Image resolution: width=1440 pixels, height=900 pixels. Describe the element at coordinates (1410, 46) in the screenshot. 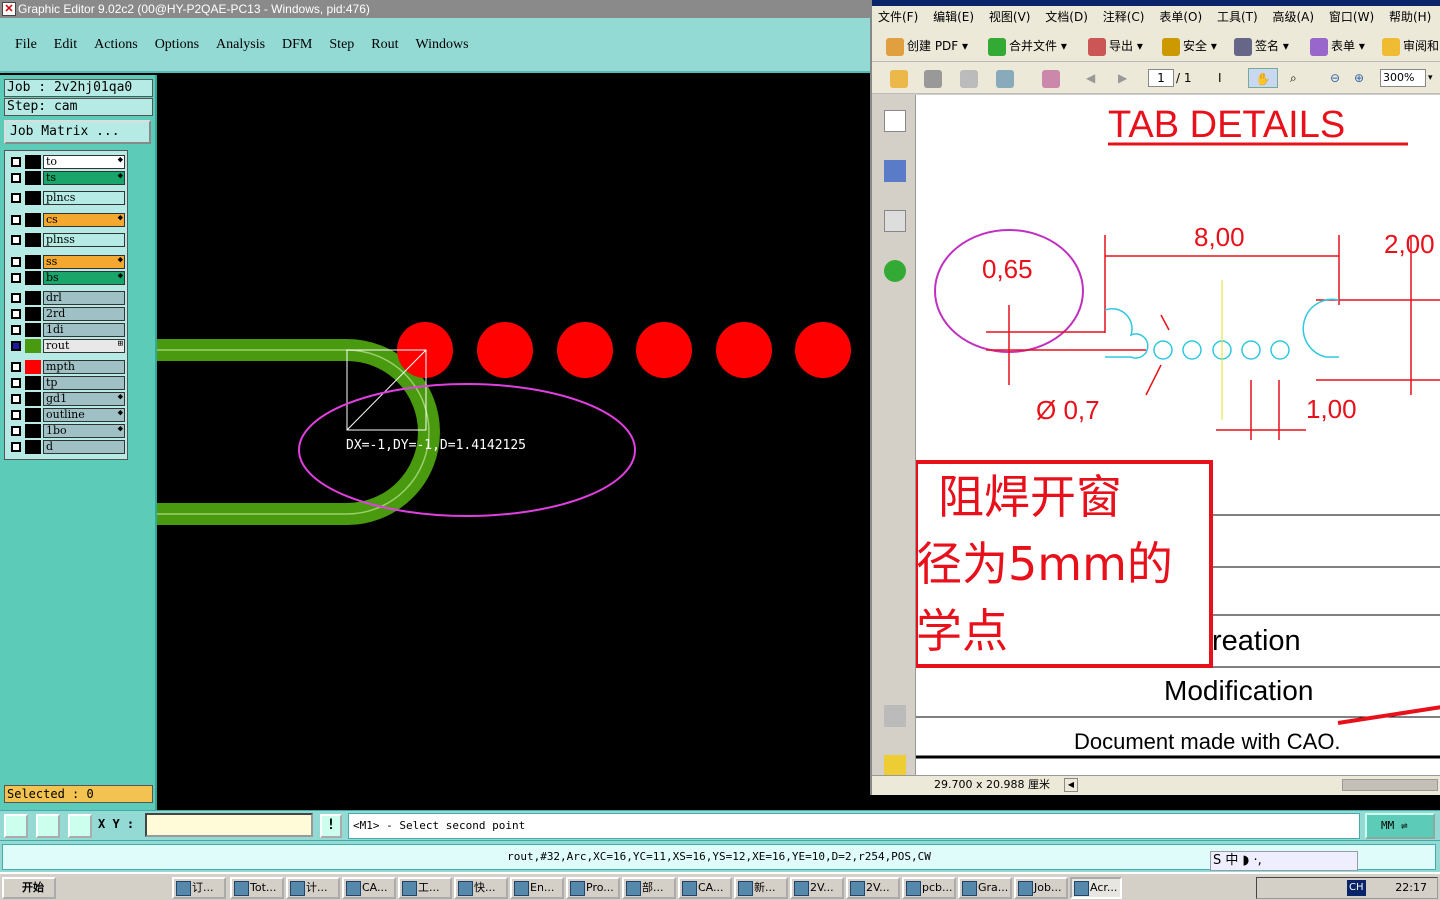

I see `review-button: 审阅和` at that location.